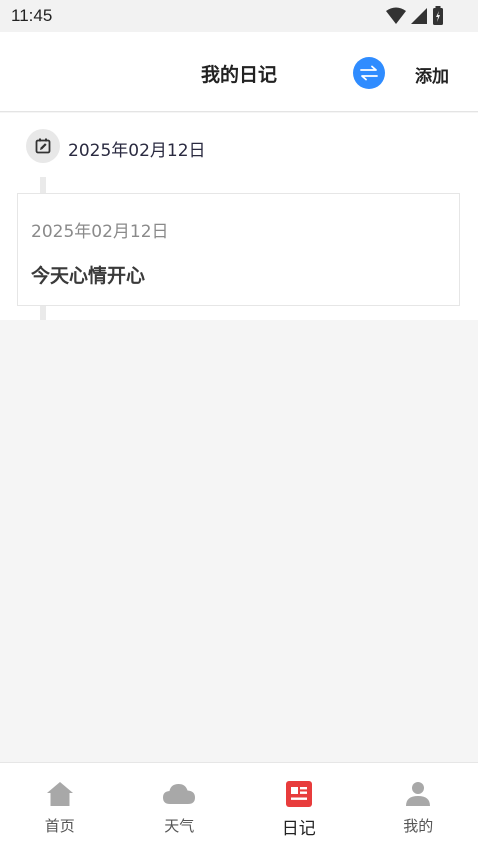  What do you see at coordinates (418, 826) in the screenshot?
I see `tab-profile-label: 我的` at bounding box center [418, 826].